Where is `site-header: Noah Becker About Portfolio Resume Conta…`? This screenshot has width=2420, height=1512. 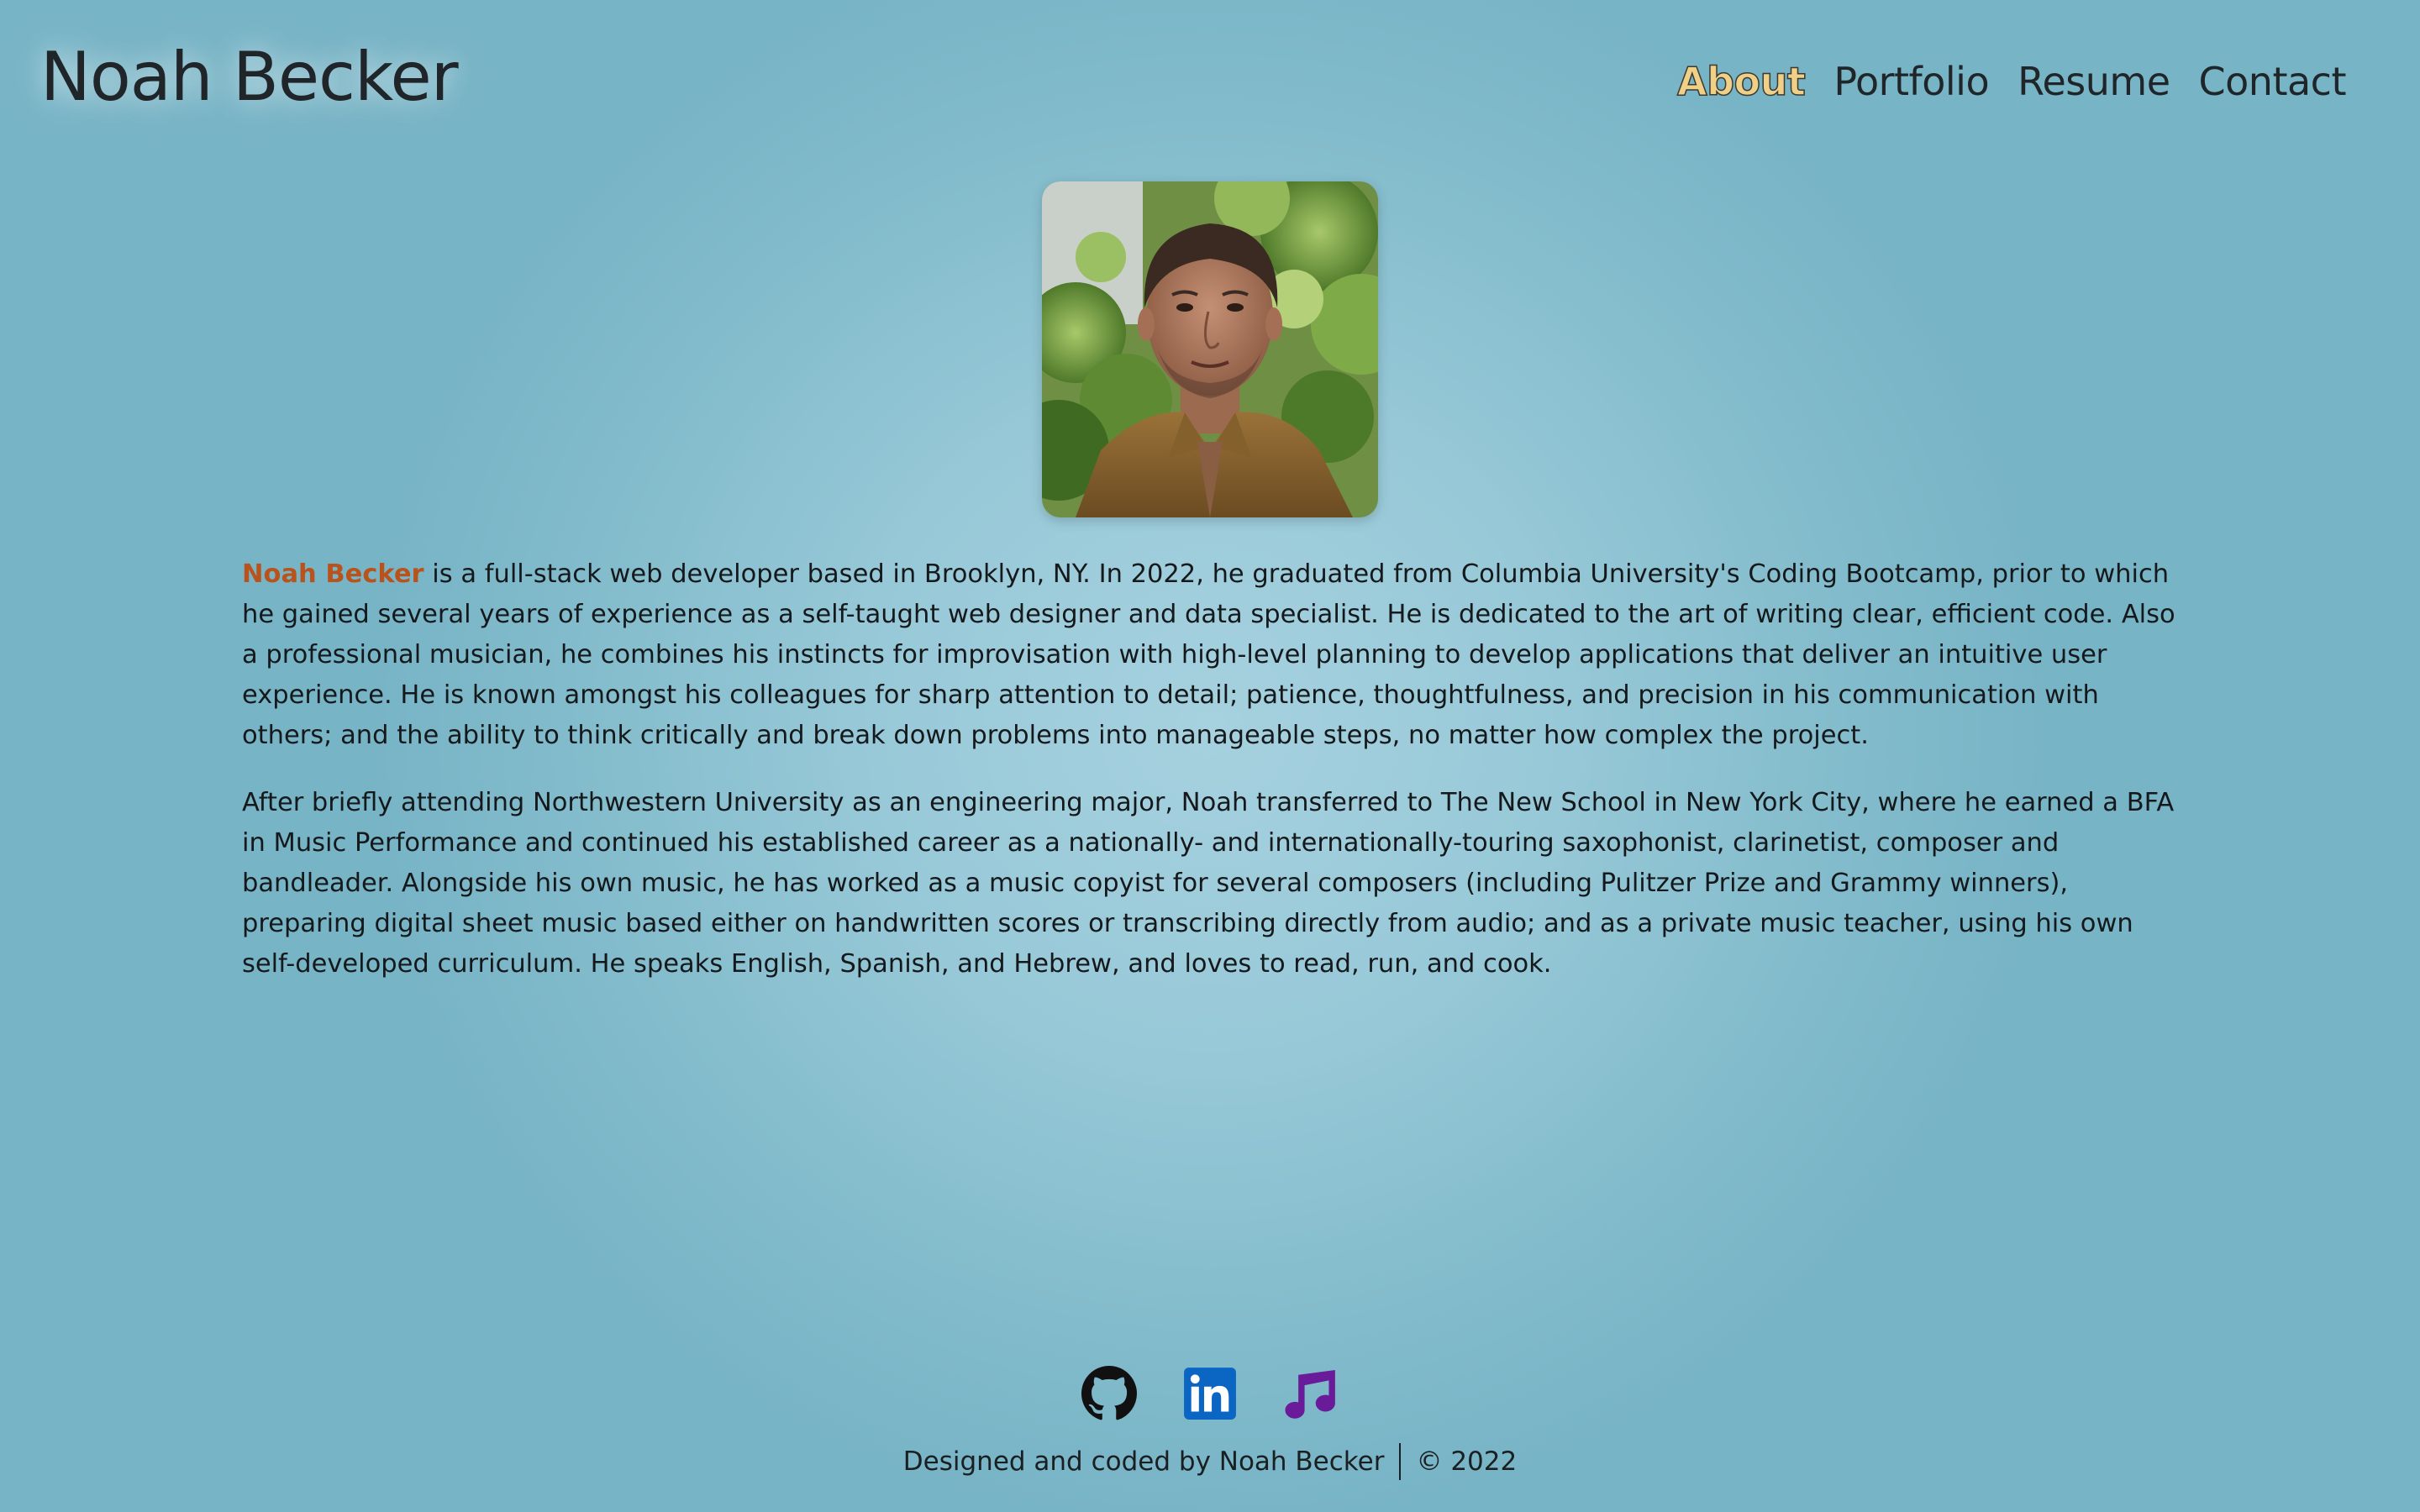 site-header: Noah Becker About Portfolio Resume Conta… is located at coordinates (1210, 80).